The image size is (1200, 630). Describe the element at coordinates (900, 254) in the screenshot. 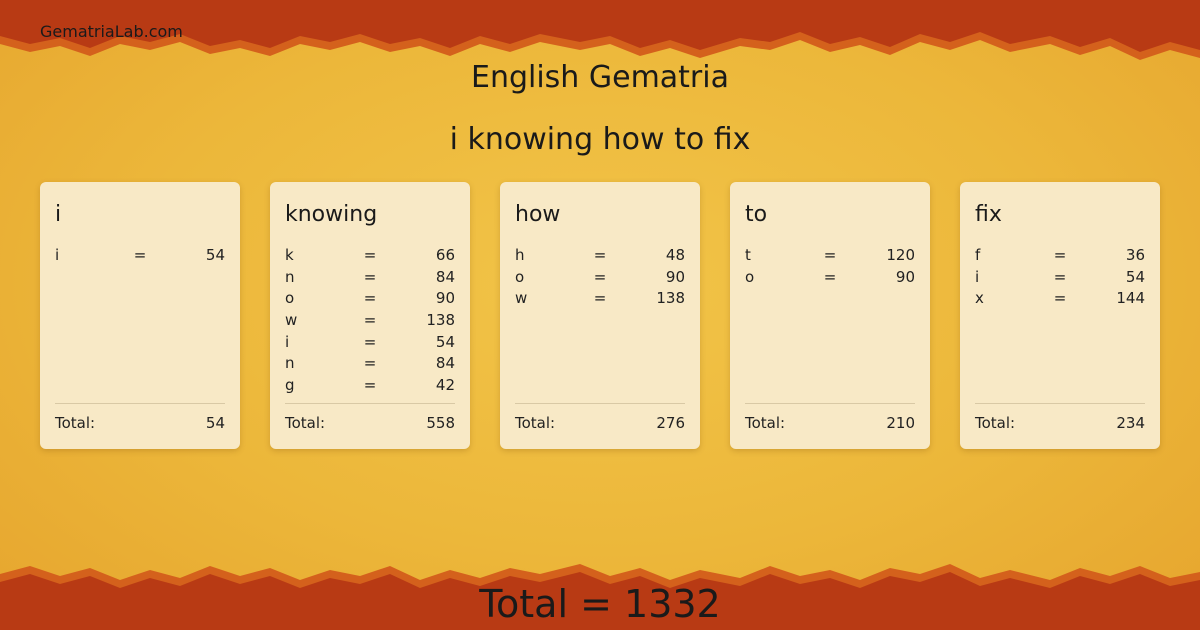

I see `letter-value: 120` at that location.